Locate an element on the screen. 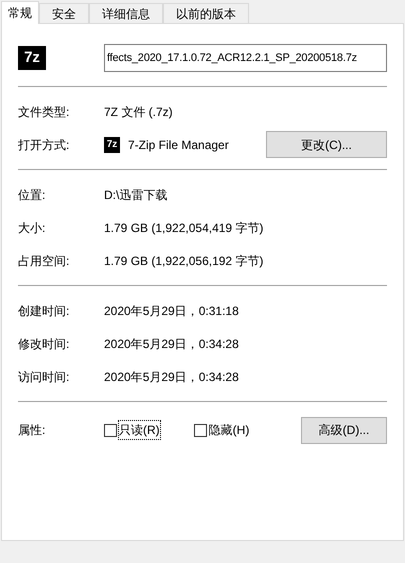 This screenshot has width=405, height=563. tab: 常规 is located at coordinates (20, 12).